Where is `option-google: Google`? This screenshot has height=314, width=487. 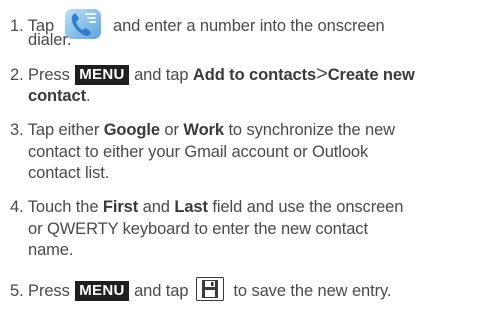
option-google: Google is located at coordinates (131, 130).